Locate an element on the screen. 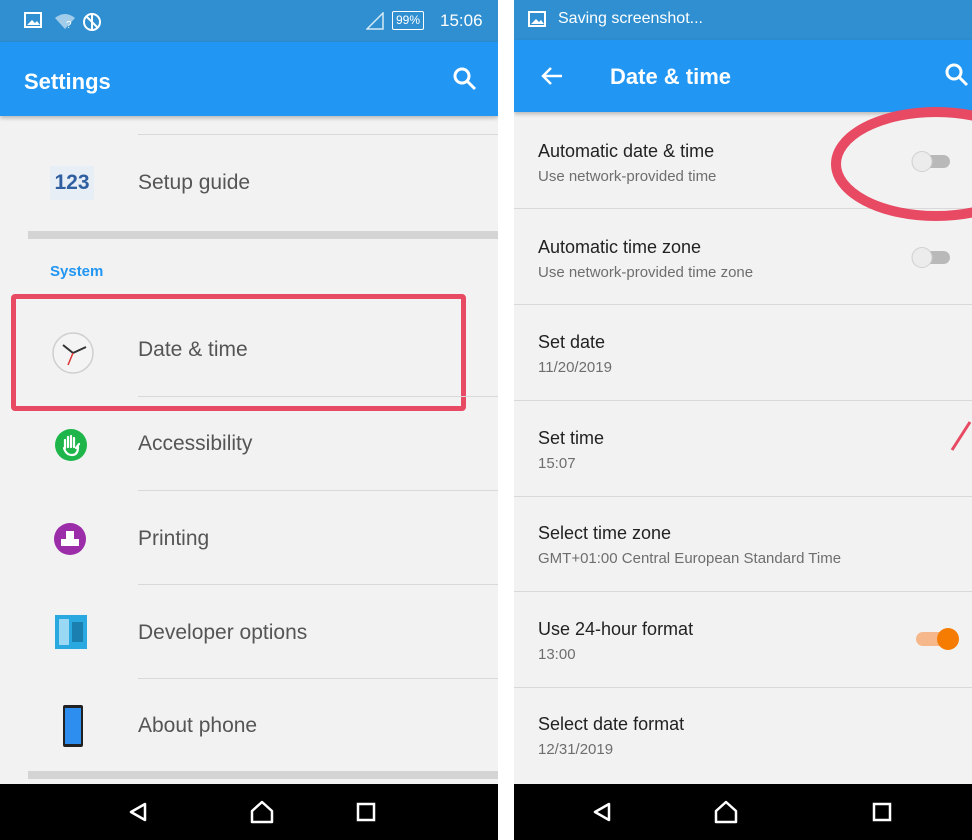 The width and height of the screenshot is (972, 840). clock-time: 15:06 is located at coordinates (461, 20).